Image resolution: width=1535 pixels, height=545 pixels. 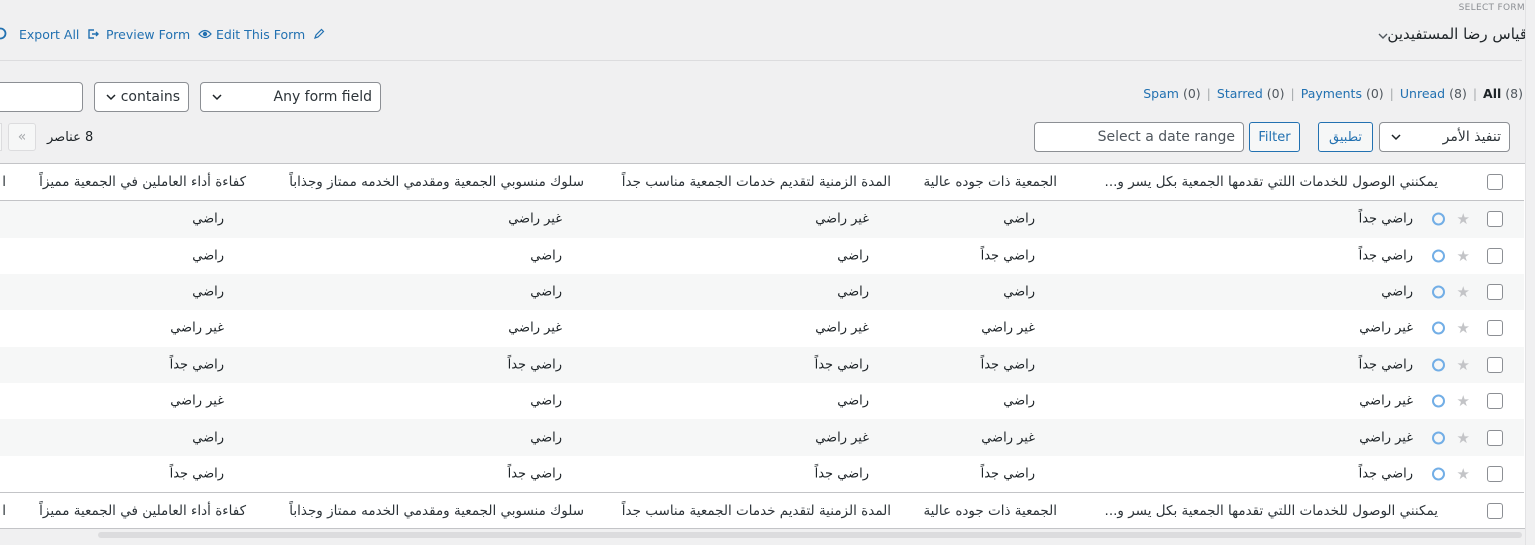 I want to click on operator-value: contains, so click(x=150, y=97).